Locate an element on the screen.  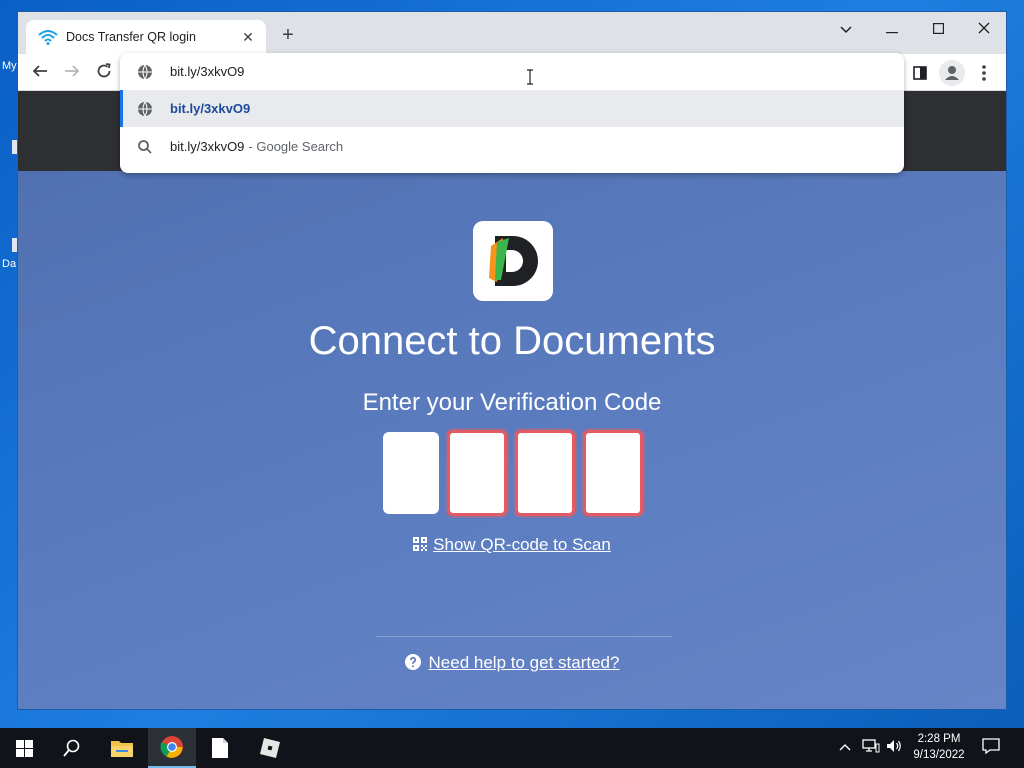
menu-button is located at coordinates (984, 73).